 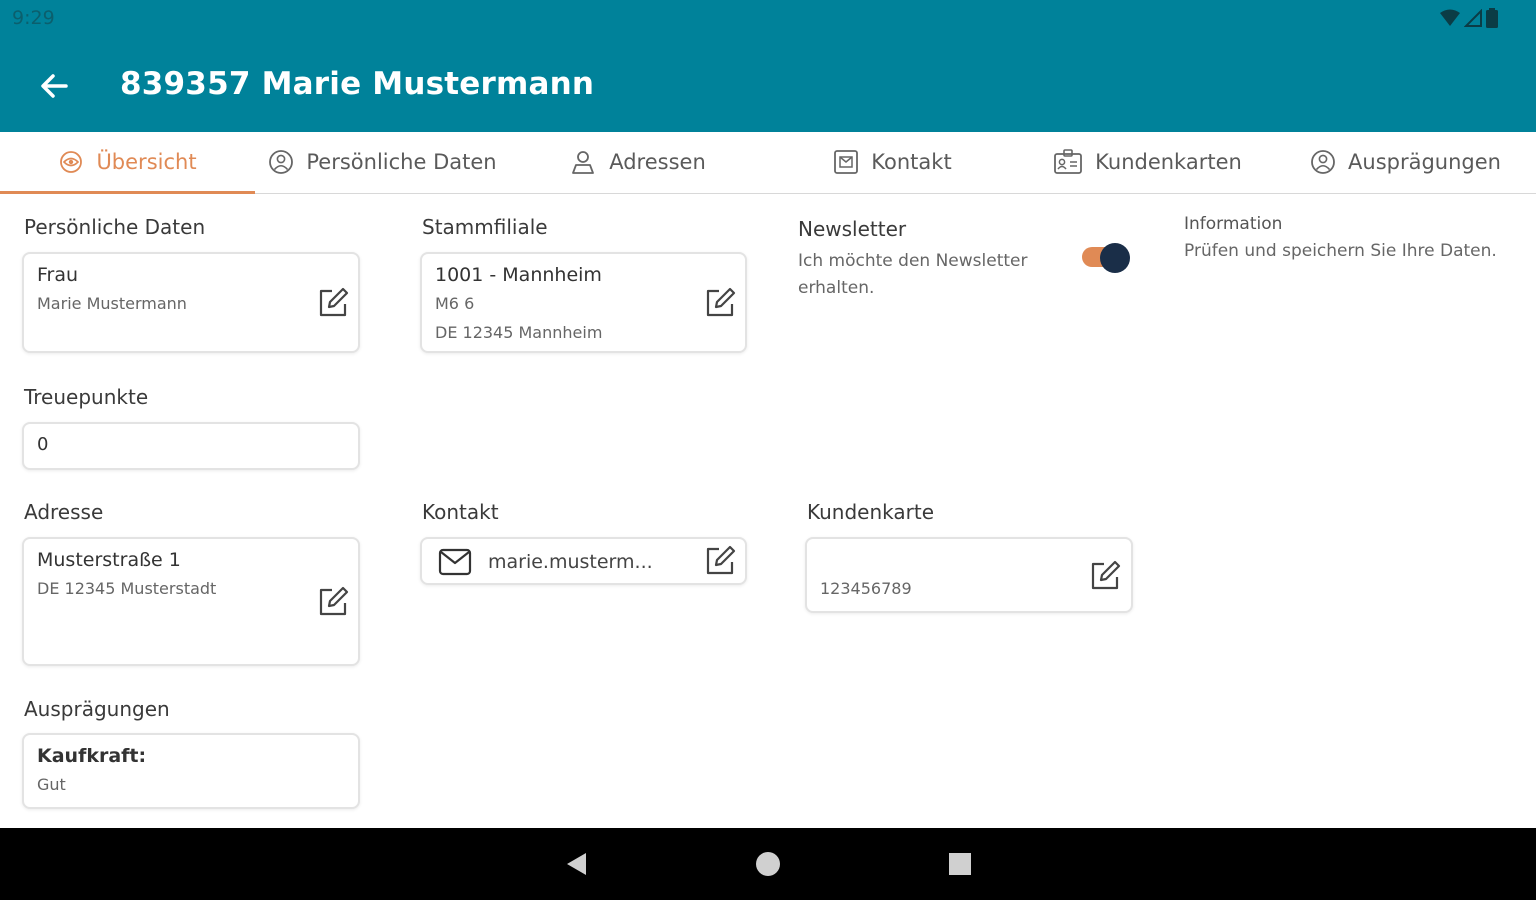 I want to click on toggle-knob, so click(x=1115, y=258).